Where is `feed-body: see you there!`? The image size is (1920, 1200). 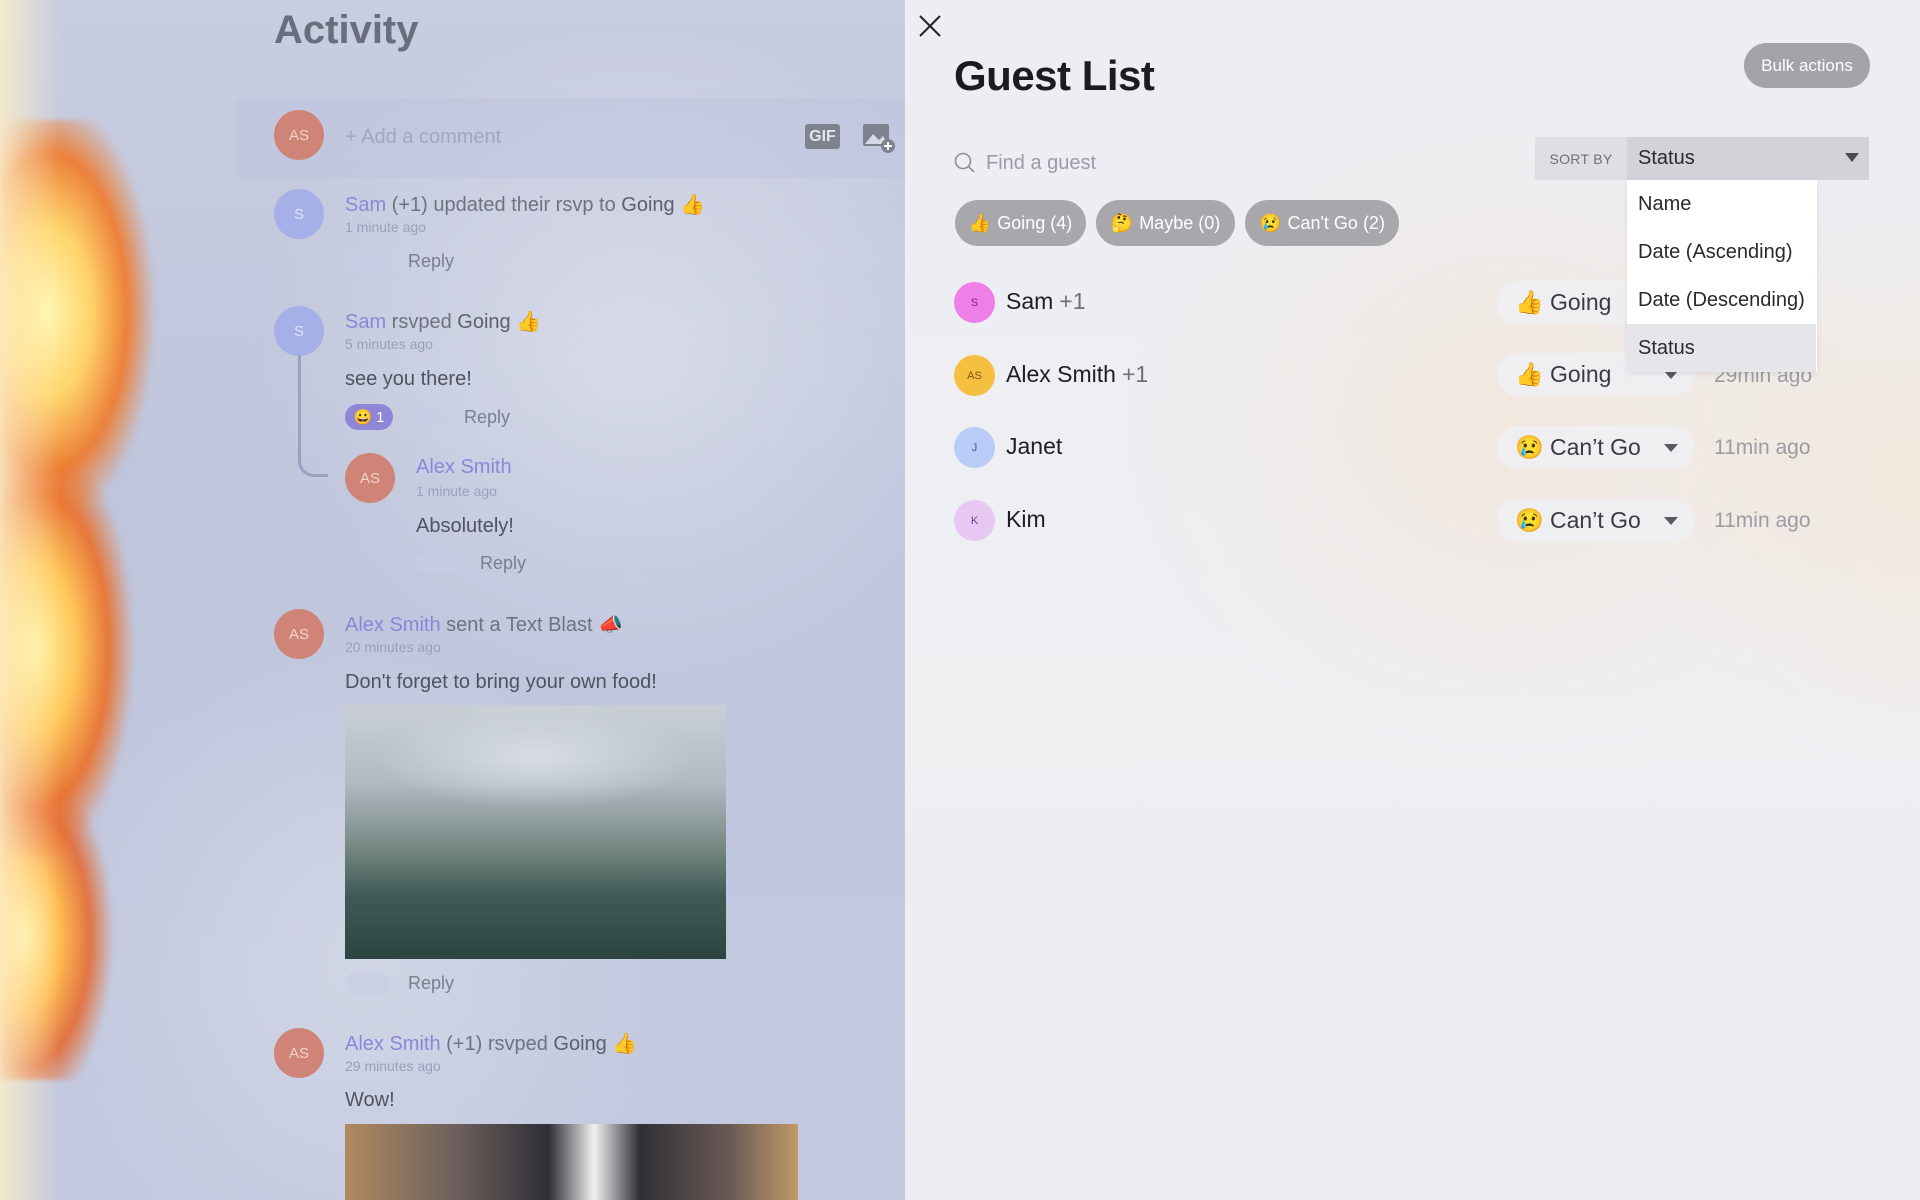
feed-body: see you there! is located at coordinates (408, 379).